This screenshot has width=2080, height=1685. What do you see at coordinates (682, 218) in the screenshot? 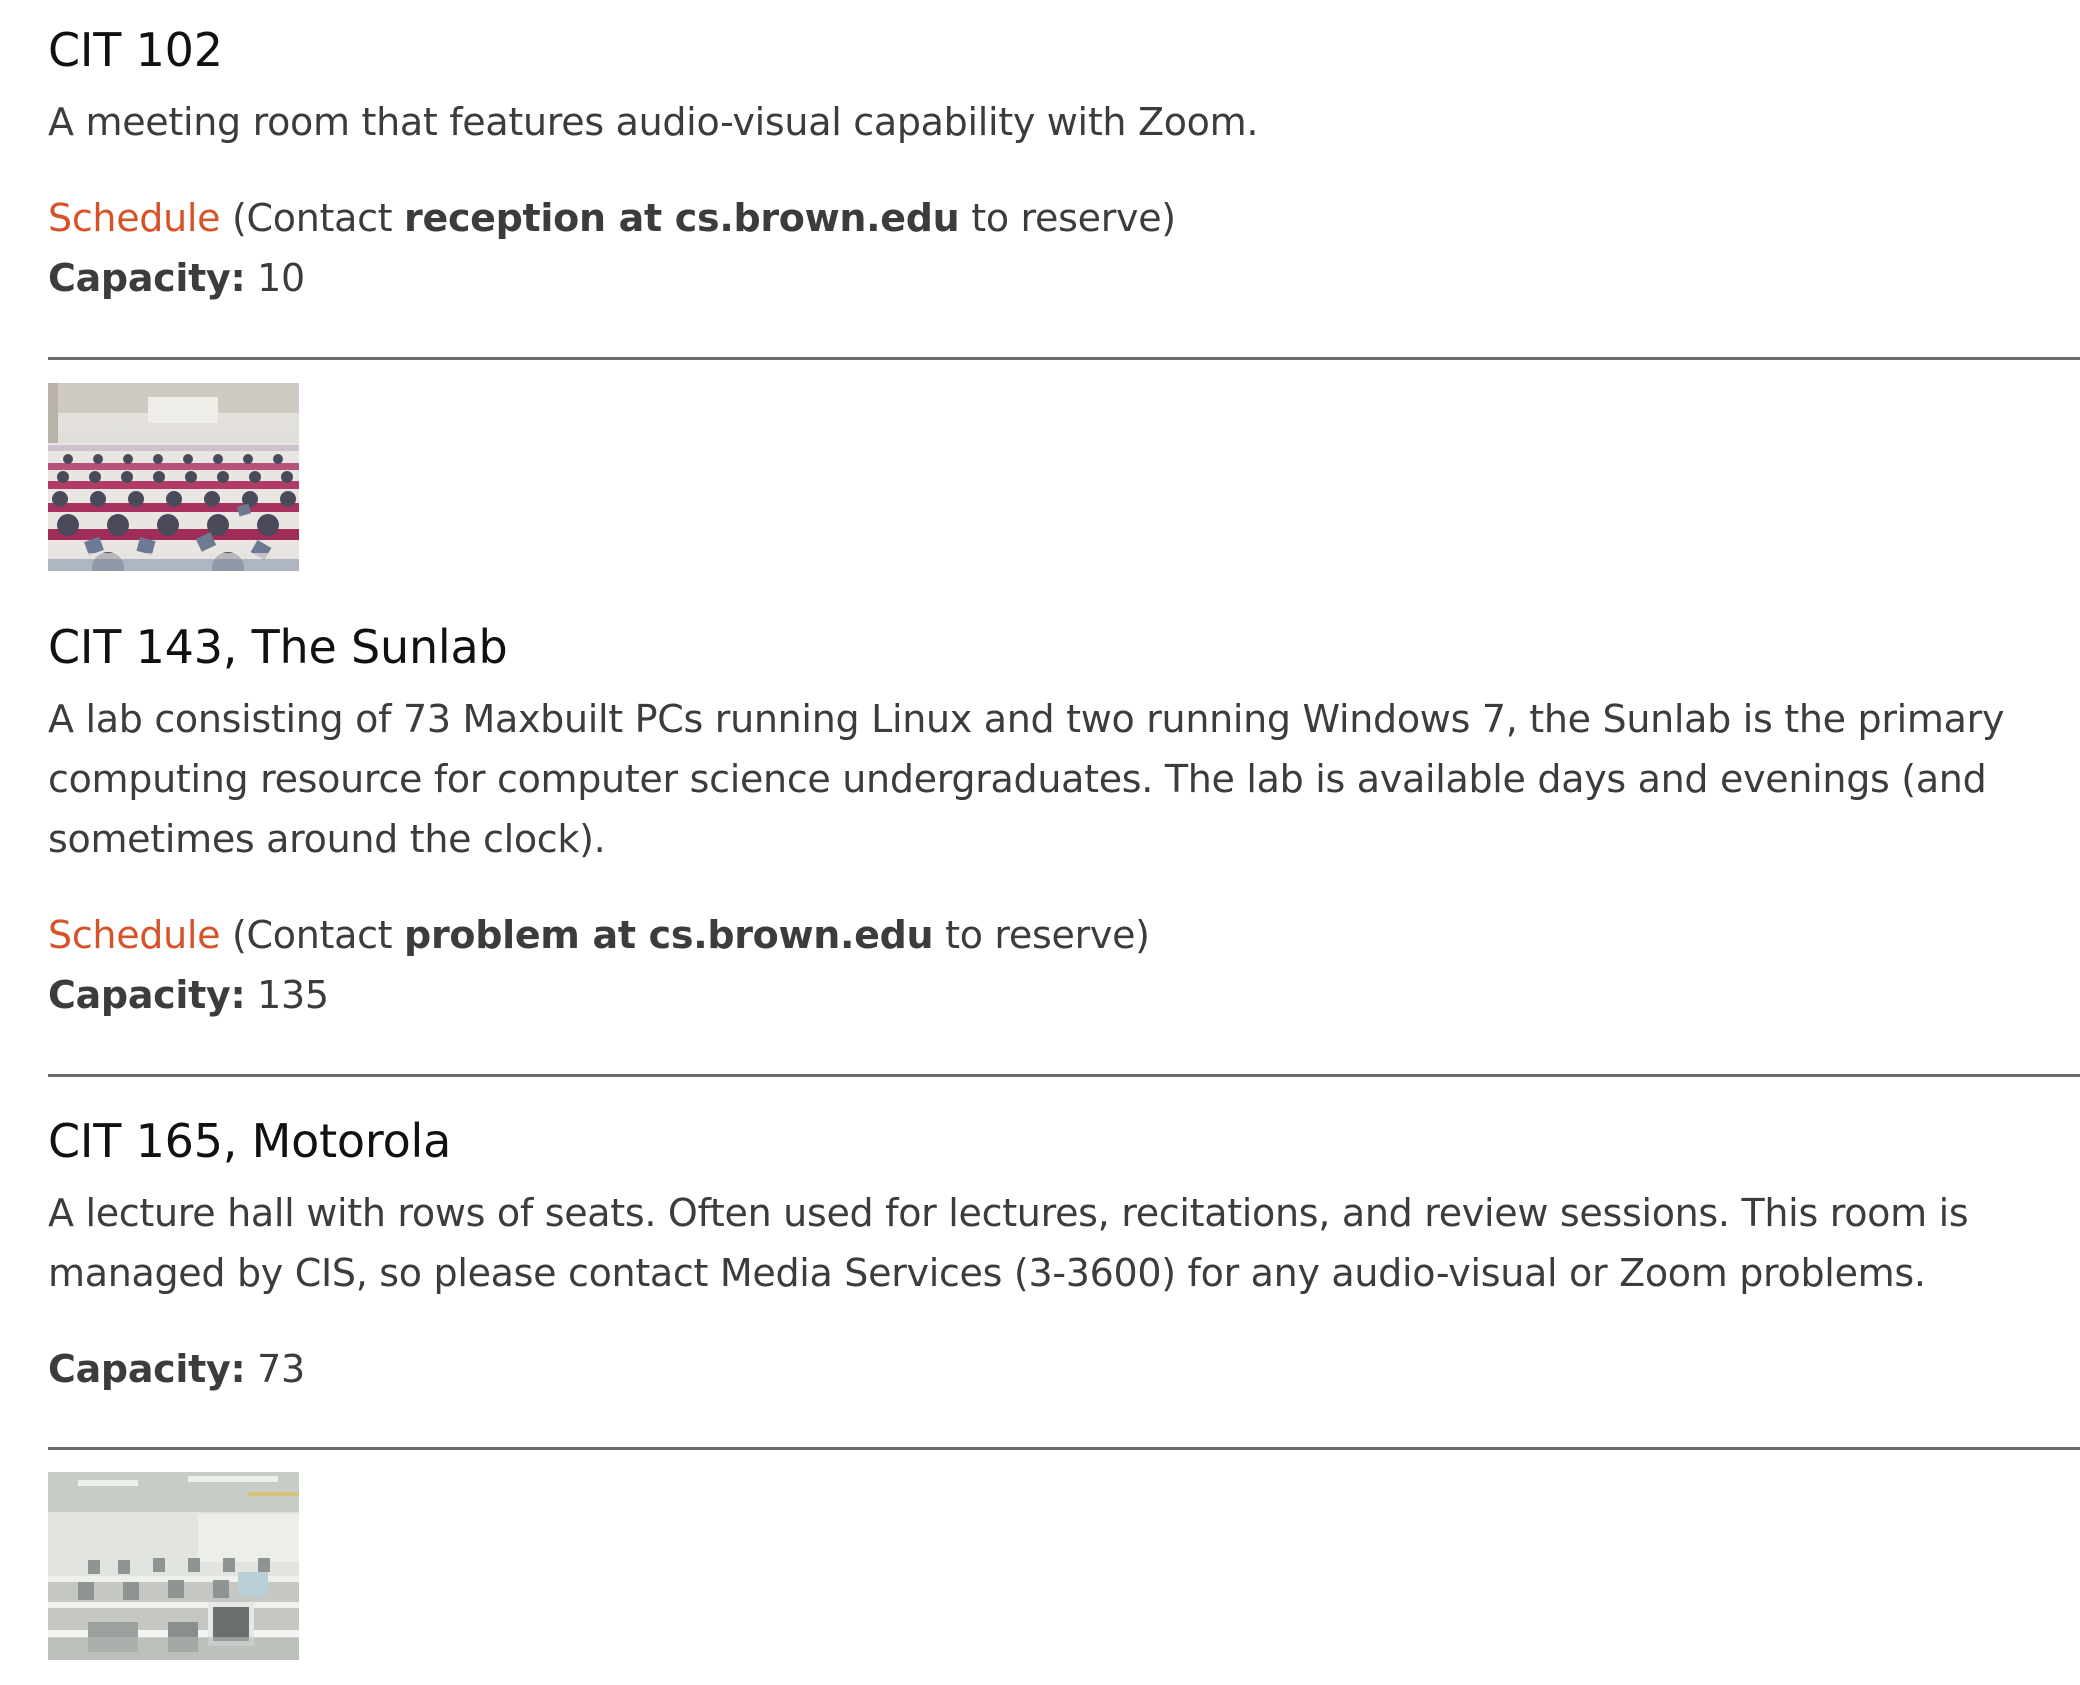
I see `contact-email: reception at cs.brown.edu` at bounding box center [682, 218].